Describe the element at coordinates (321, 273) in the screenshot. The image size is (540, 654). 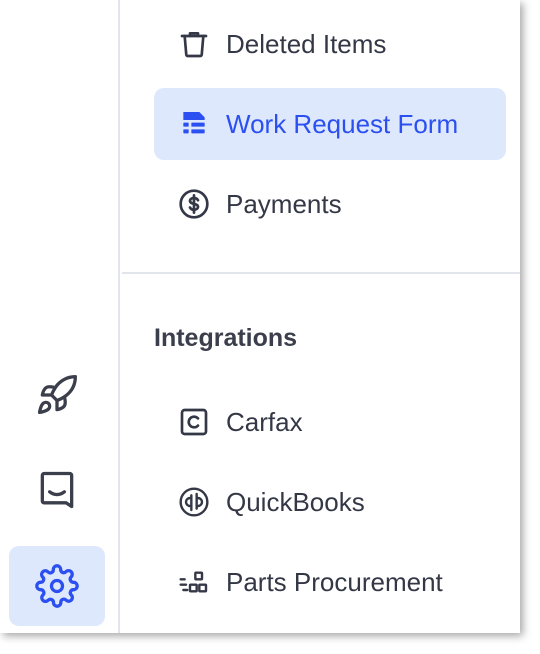
I see `section-divider` at that location.